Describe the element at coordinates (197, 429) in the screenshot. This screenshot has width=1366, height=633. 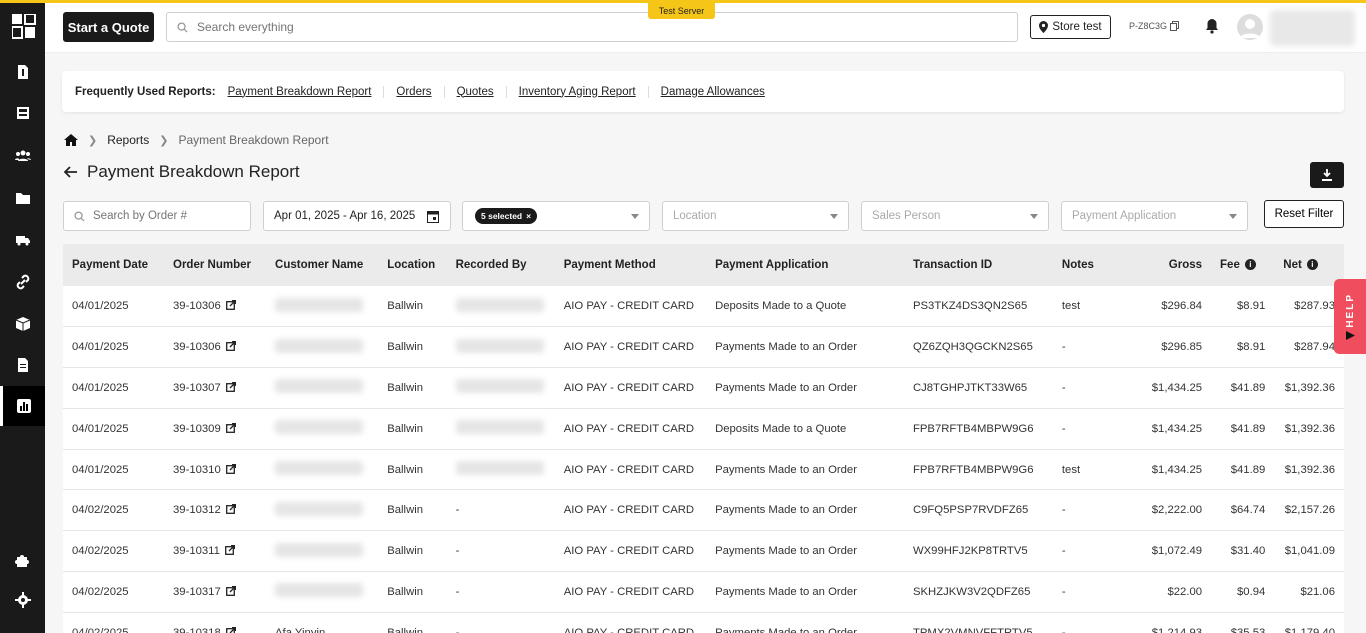
I see `order-number-link: 39-10309` at that location.